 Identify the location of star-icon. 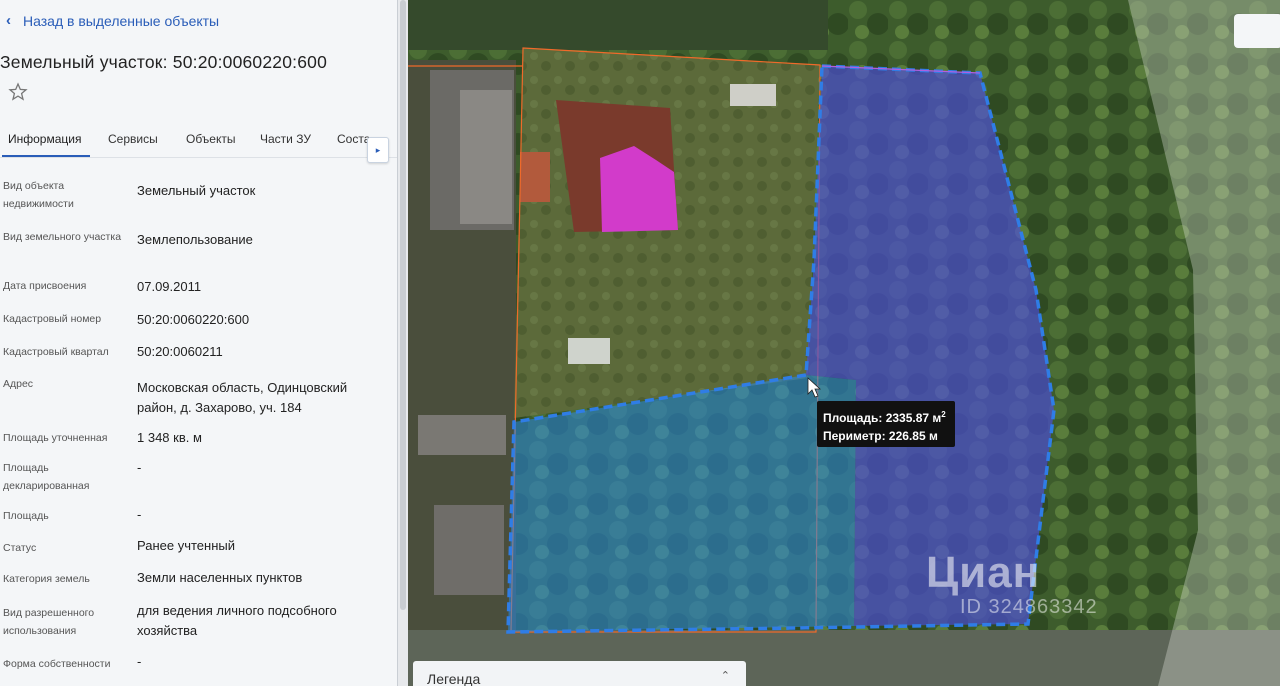
(18, 92).